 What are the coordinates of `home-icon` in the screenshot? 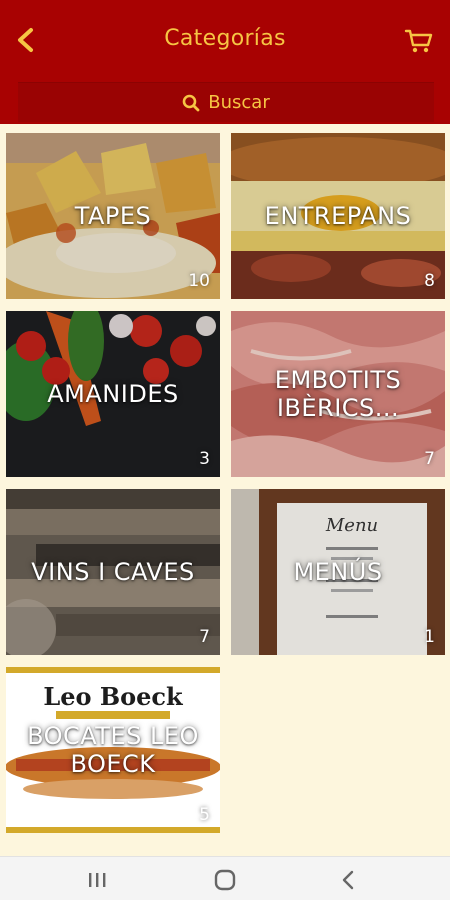 It's located at (225, 880).